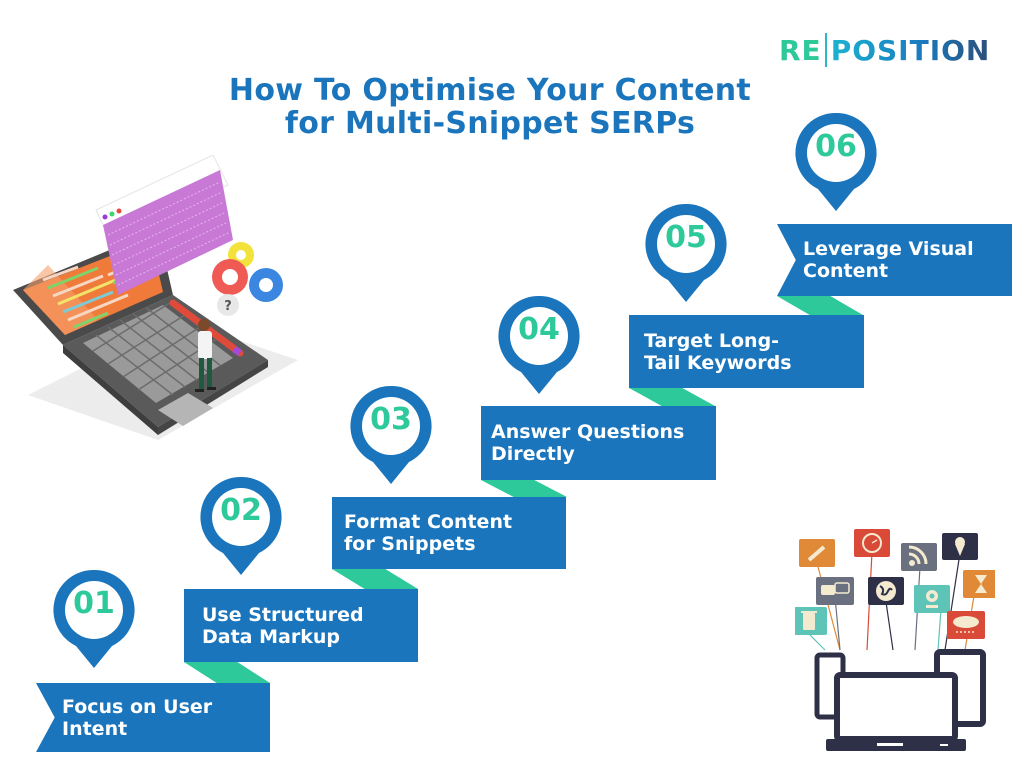  What do you see at coordinates (872, 543) in the screenshot?
I see `clock-app-icon` at bounding box center [872, 543].